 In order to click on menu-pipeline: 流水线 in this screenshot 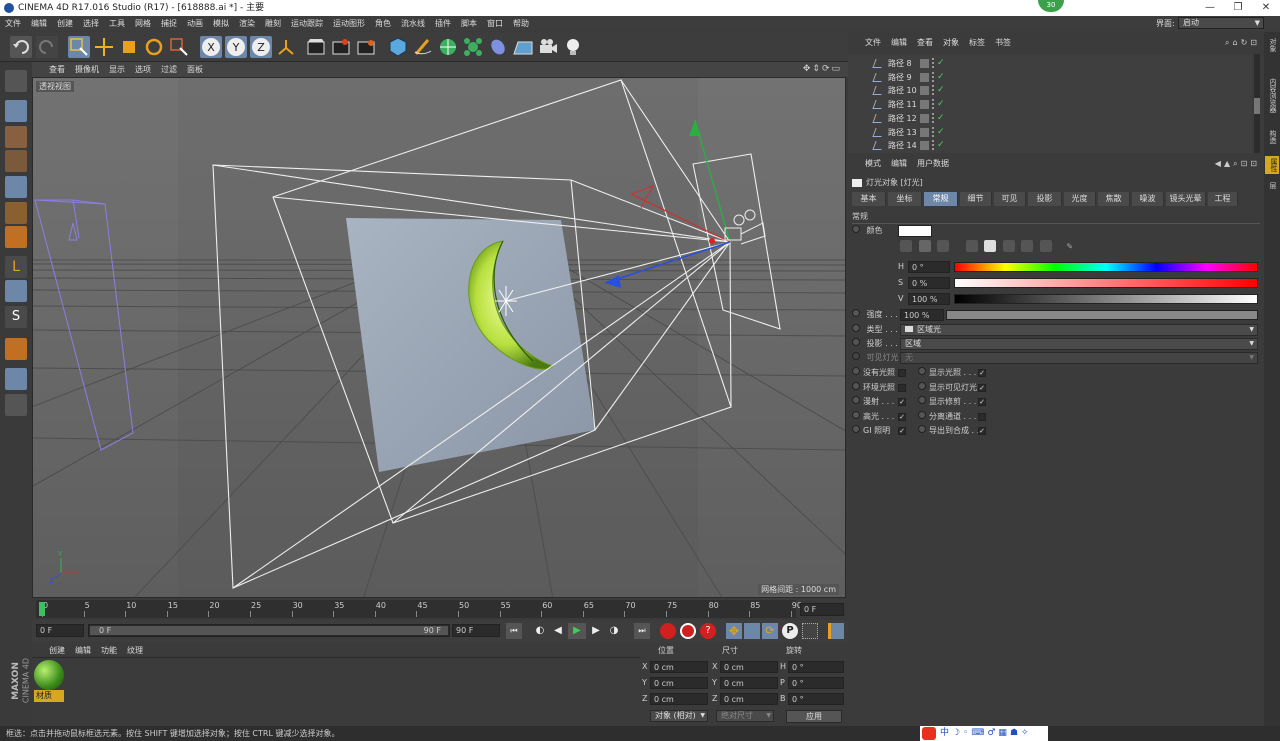, I will do `click(413, 23)`.